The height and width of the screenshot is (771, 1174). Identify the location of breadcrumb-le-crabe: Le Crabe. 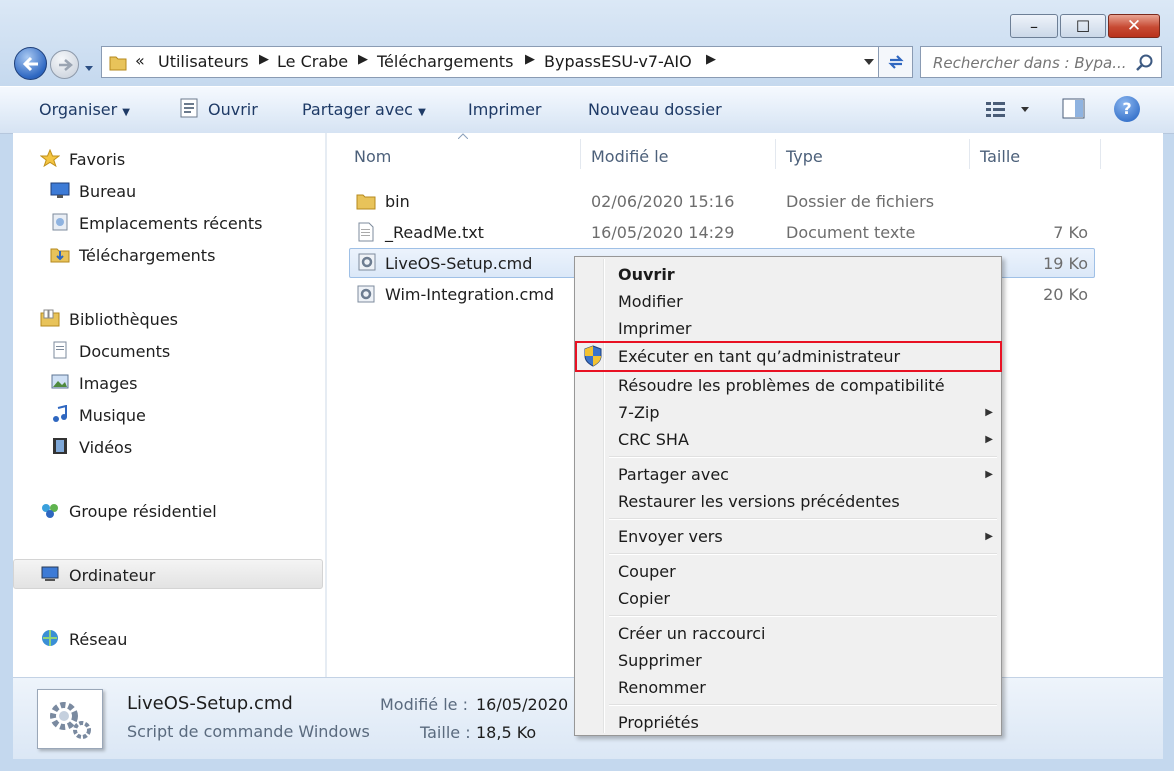
(312, 61).